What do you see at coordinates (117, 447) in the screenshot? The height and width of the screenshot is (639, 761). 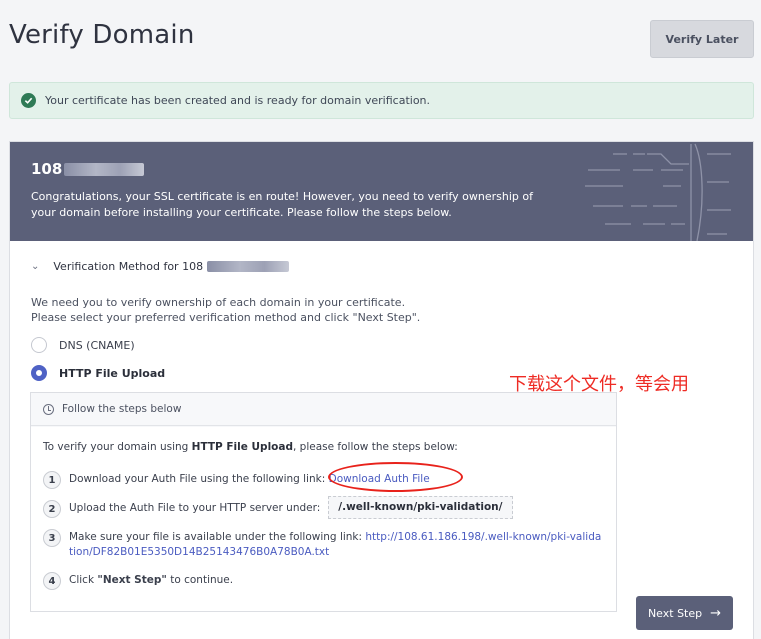 I see `lead-prefix: To verify your domain using` at bounding box center [117, 447].